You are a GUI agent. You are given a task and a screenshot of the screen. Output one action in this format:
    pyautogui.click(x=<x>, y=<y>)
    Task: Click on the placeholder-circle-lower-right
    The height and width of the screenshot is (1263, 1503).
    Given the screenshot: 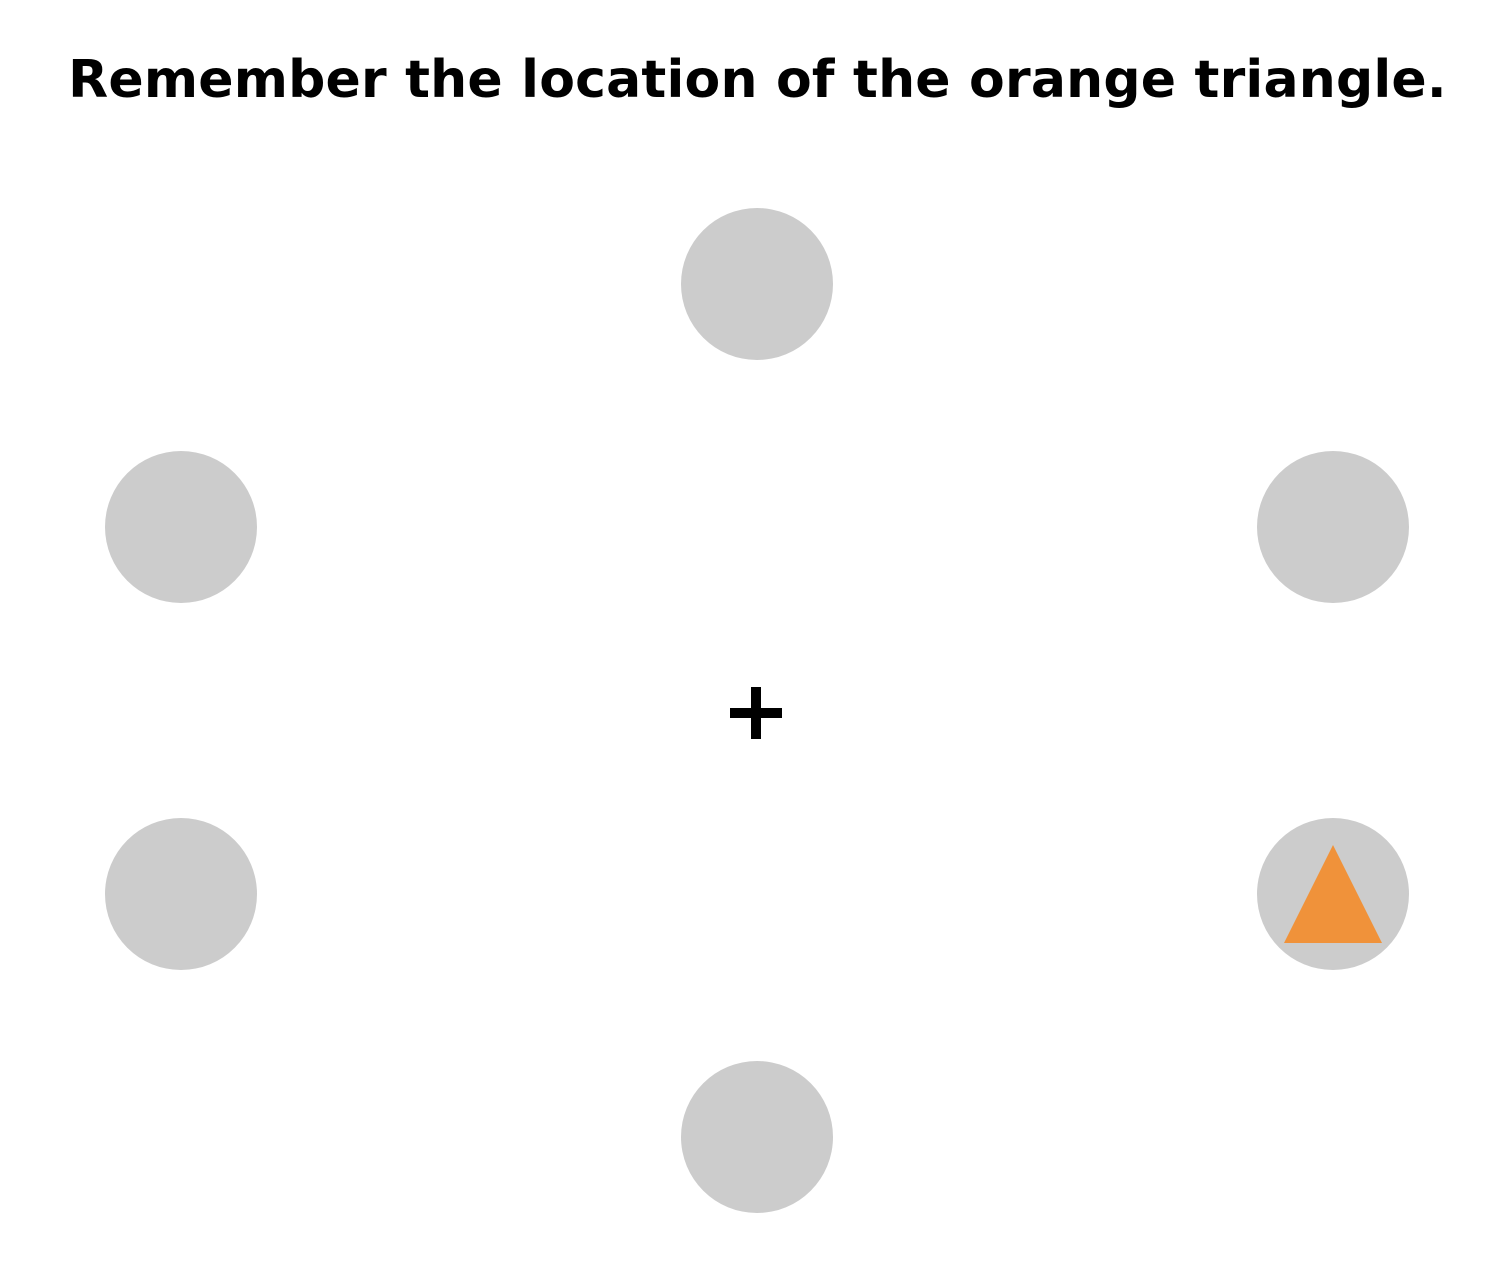 What is the action you would take?
    pyautogui.click(x=1333, y=894)
    